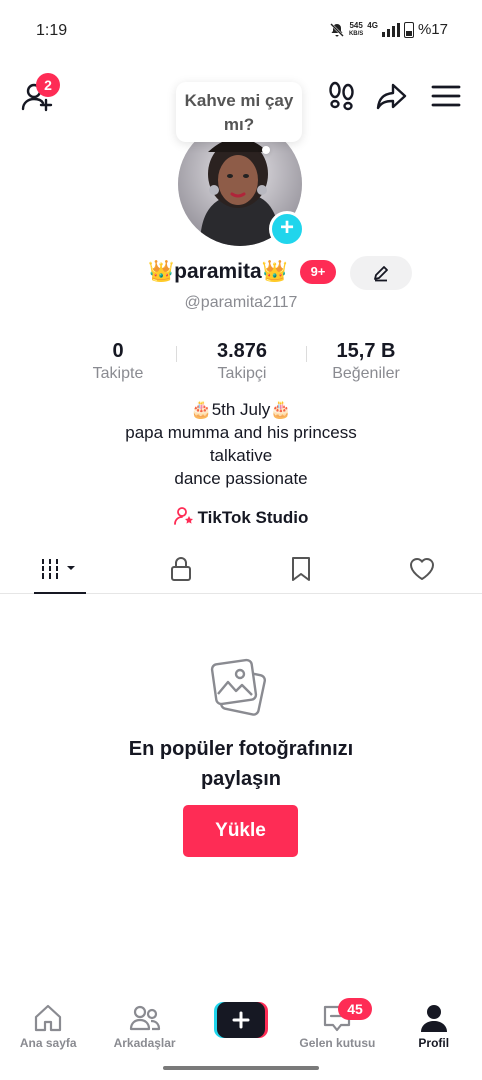 The width and height of the screenshot is (482, 1080). Describe the element at coordinates (218, 271) in the screenshot. I see `profile-name: 👑paramita👑` at that location.